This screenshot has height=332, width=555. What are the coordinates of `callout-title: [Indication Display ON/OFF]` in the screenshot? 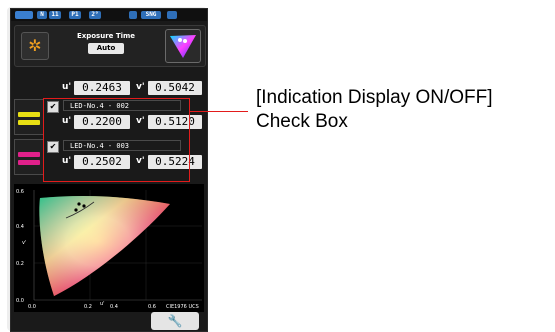 It's located at (374, 97).